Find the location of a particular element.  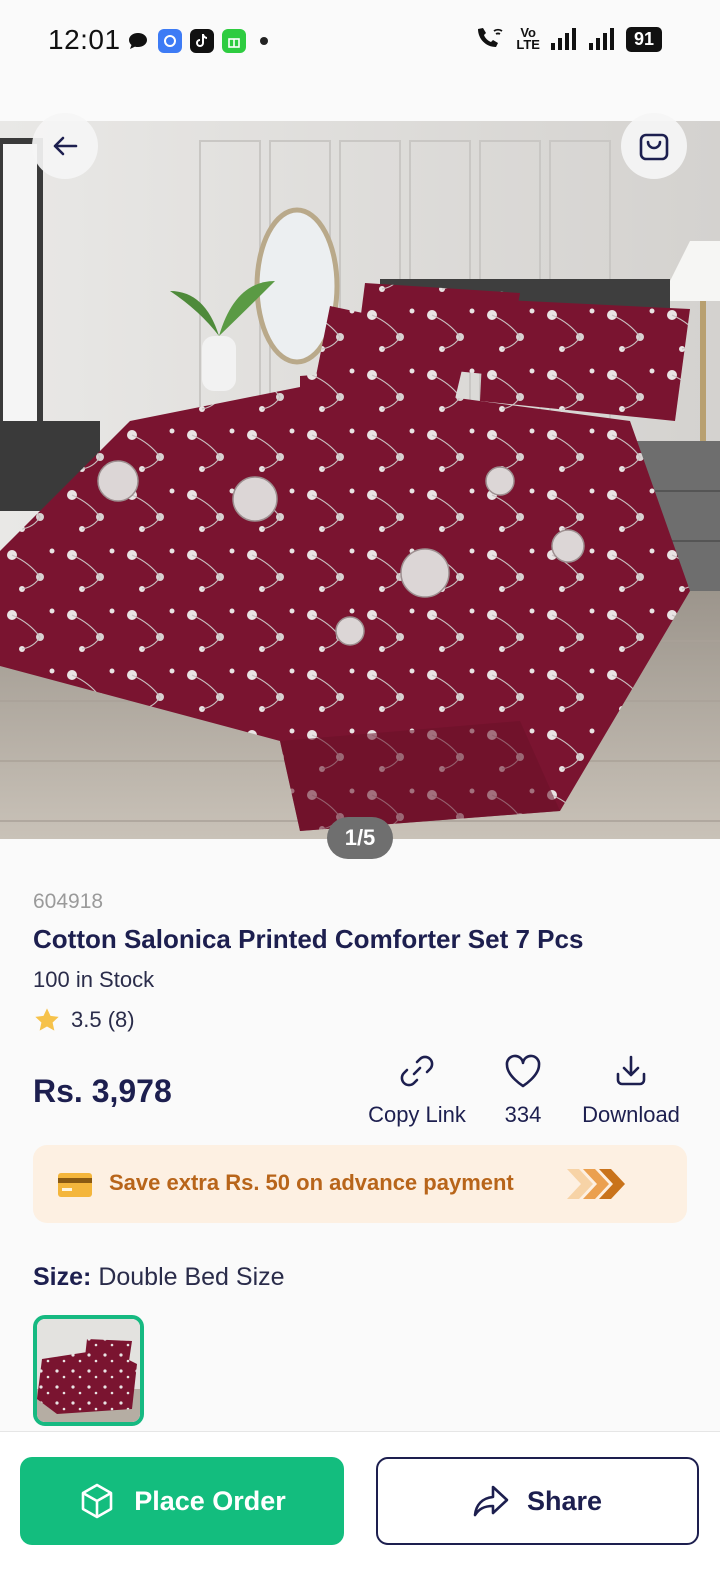

cart-button is located at coordinates (654, 146).